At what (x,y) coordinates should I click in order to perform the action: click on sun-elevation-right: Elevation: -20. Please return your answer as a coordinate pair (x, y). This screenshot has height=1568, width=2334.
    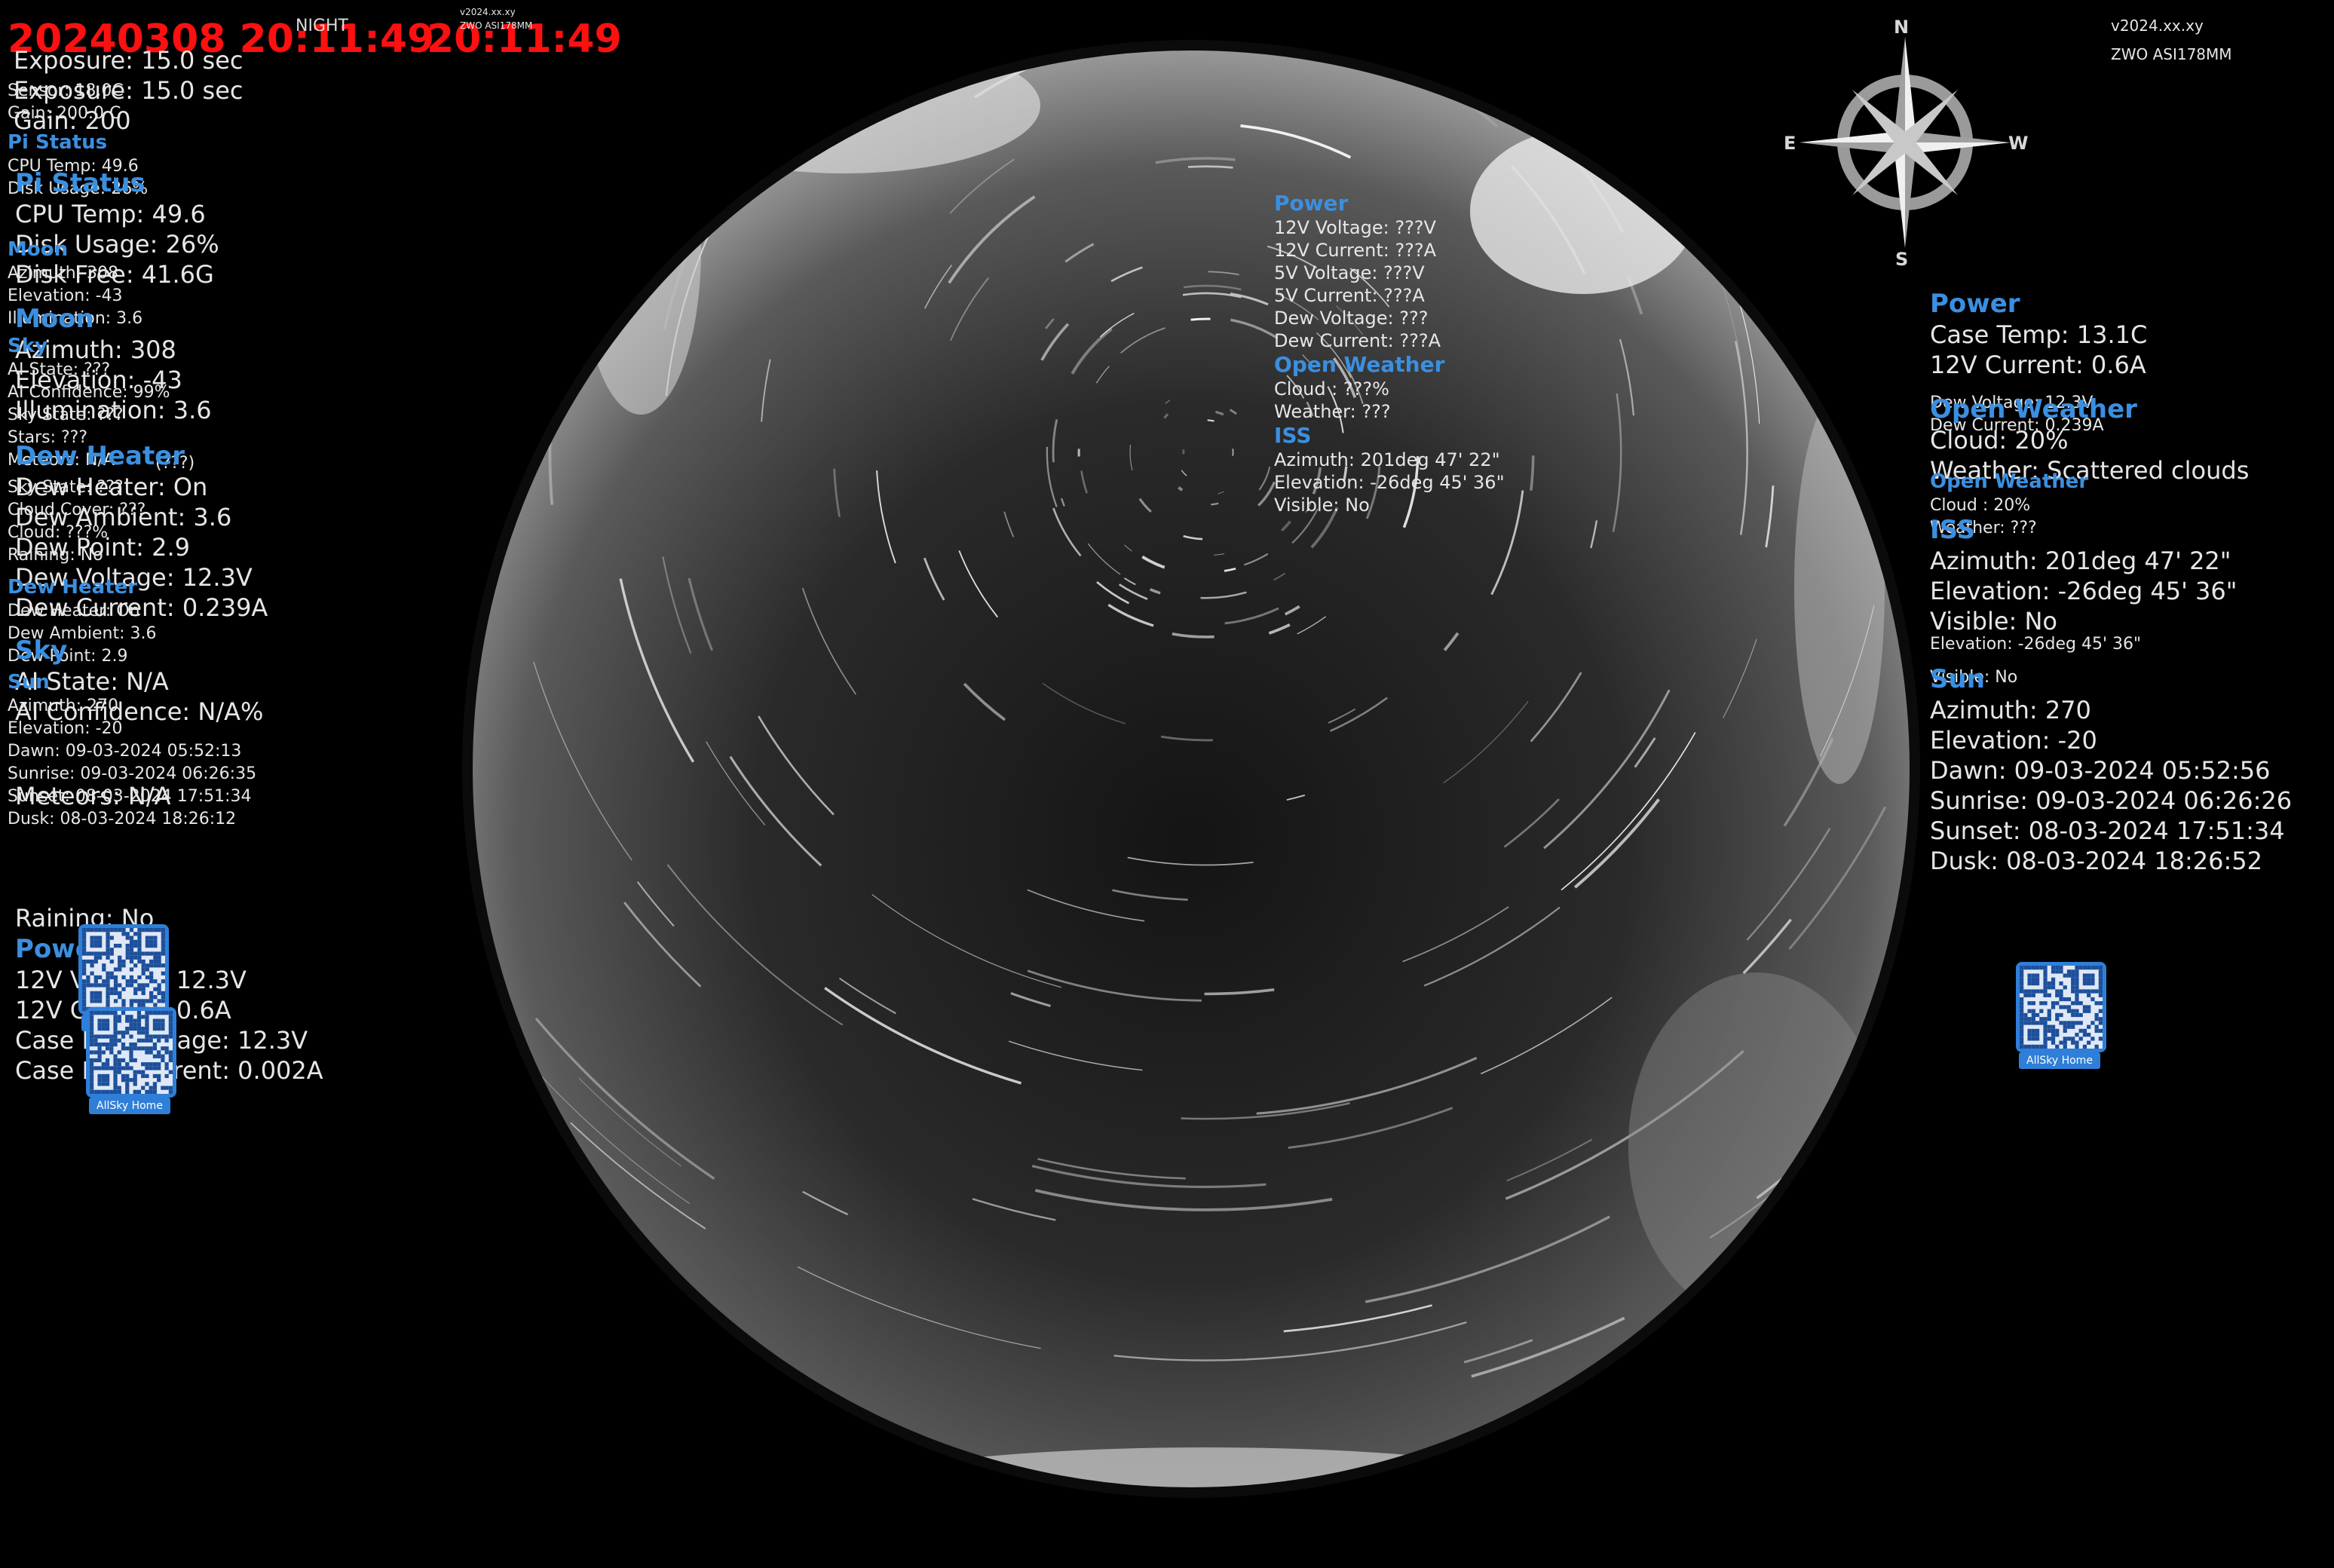
    Looking at the image, I should click on (2013, 740).